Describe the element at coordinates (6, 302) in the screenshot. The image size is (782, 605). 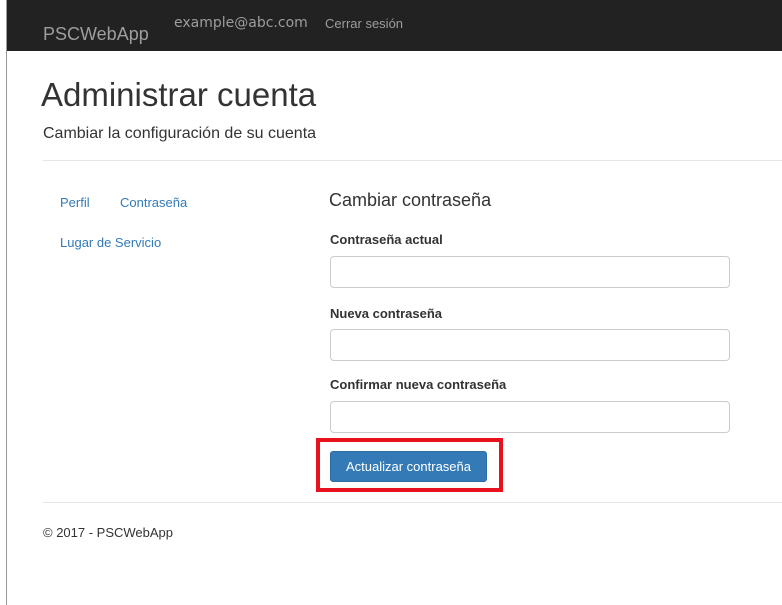
I see `window-border` at that location.